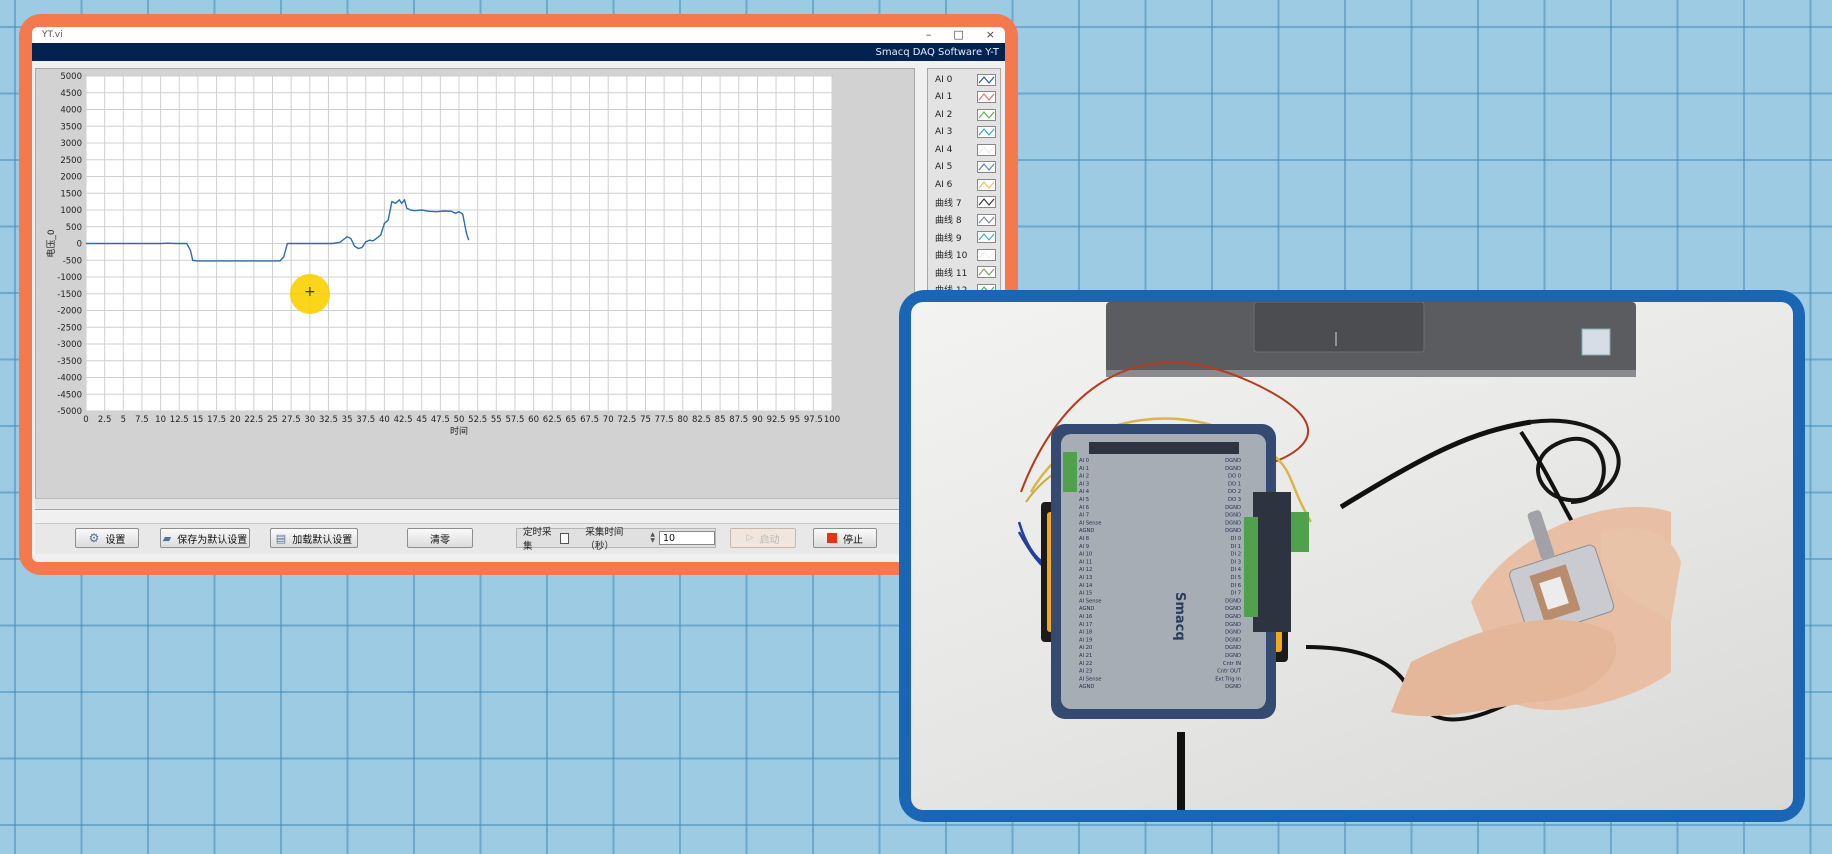 The height and width of the screenshot is (854, 1832). I want to click on timed-acq-label: 定时采集, so click(537, 539).